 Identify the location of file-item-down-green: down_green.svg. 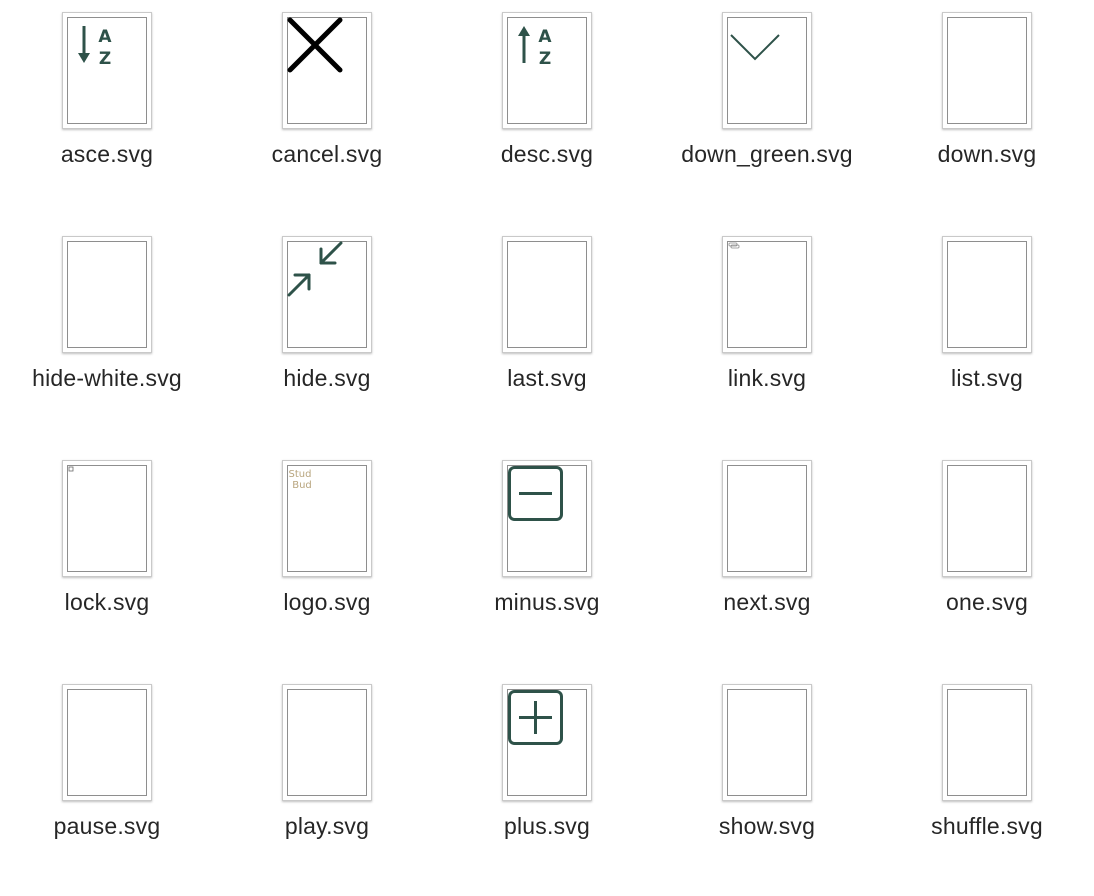
(770, 112).